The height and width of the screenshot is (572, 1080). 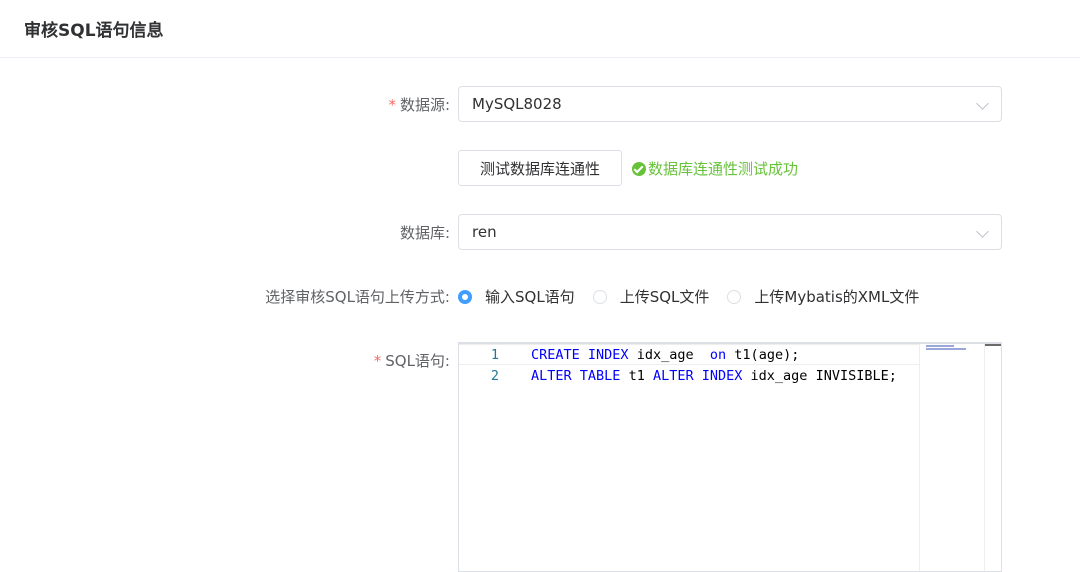 What do you see at coordinates (94, 31) in the screenshot?
I see `page-title: 审核SQL语句信息` at bounding box center [94, 31].